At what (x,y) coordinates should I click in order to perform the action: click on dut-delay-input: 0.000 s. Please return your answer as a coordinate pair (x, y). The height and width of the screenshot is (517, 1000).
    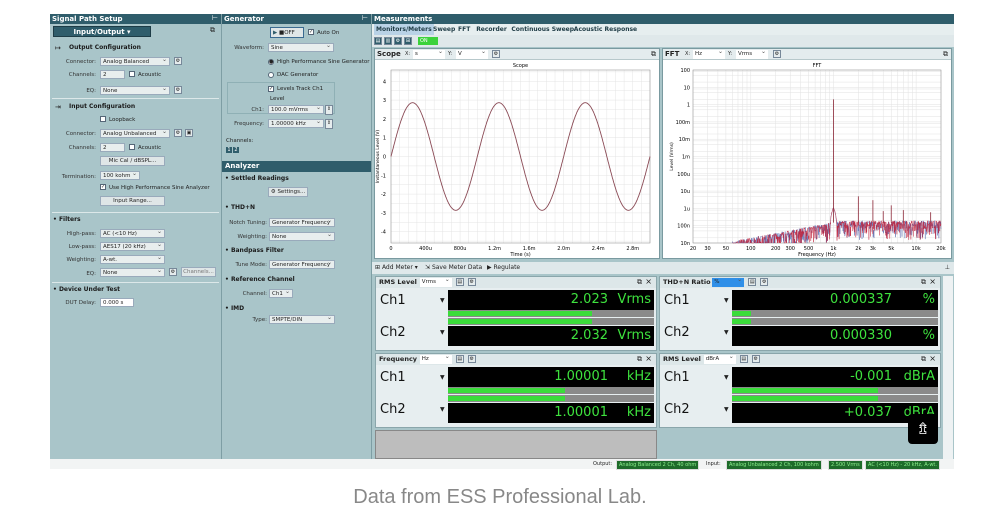
    Looking at the image, I should click on (117, 302).